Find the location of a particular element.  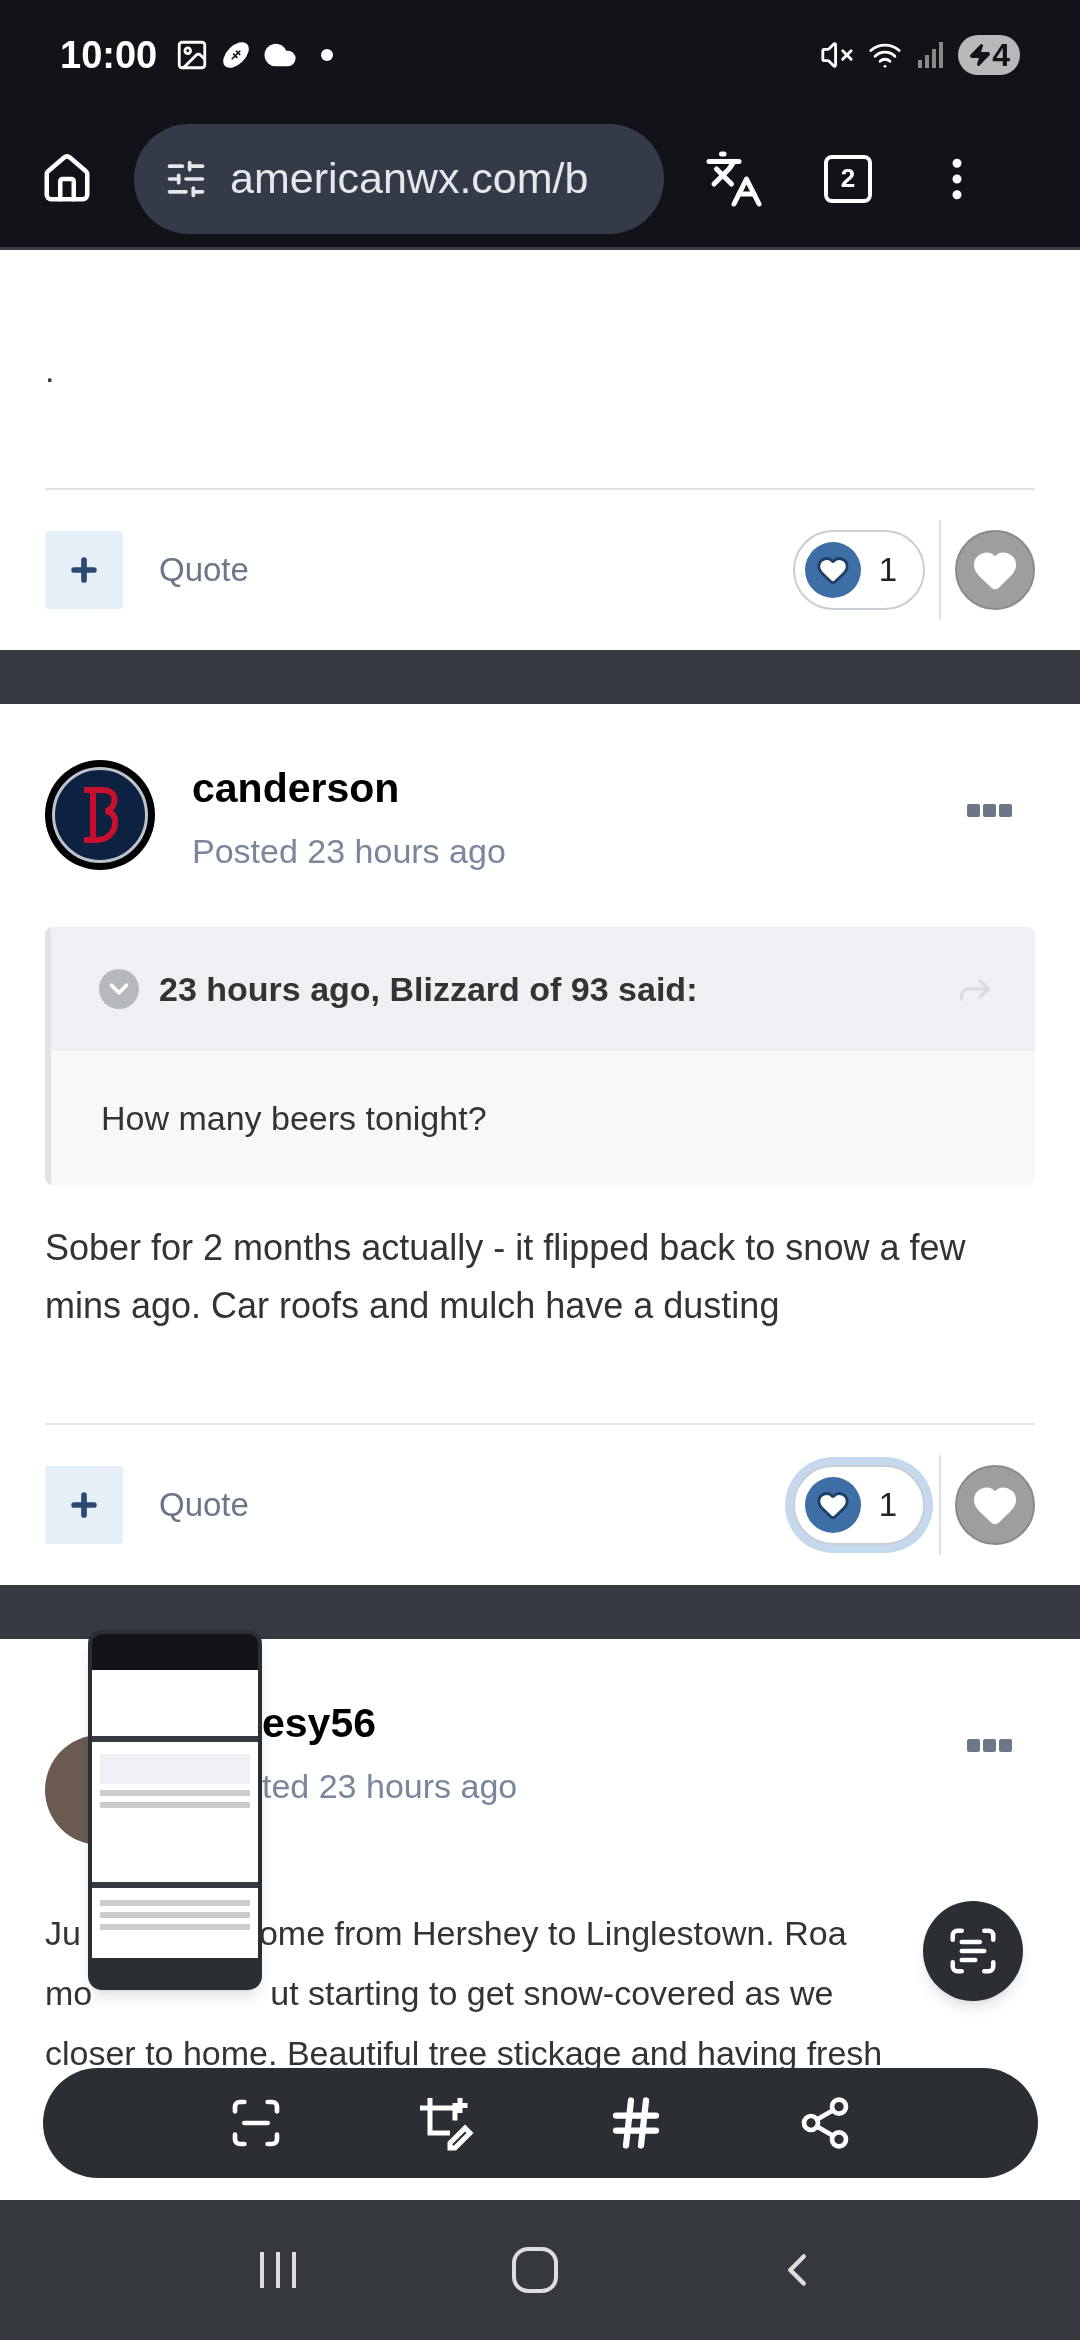

post-time: Posted 23 hours ago is located at coordinates (349, 851).